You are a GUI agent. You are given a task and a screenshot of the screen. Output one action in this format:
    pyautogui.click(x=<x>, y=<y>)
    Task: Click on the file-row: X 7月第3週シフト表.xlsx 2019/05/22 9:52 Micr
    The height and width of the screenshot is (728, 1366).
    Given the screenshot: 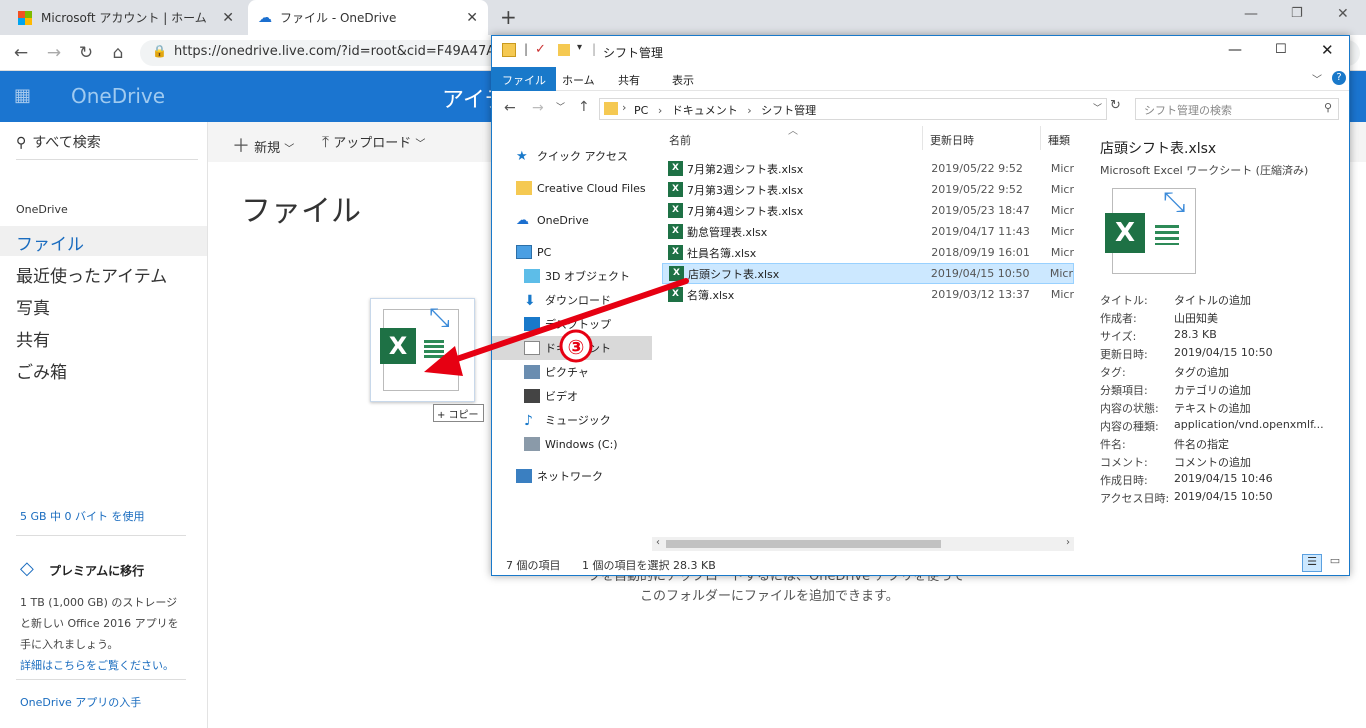 What is the action you would take?
    pyautogui.click(x=868, y=189)
    